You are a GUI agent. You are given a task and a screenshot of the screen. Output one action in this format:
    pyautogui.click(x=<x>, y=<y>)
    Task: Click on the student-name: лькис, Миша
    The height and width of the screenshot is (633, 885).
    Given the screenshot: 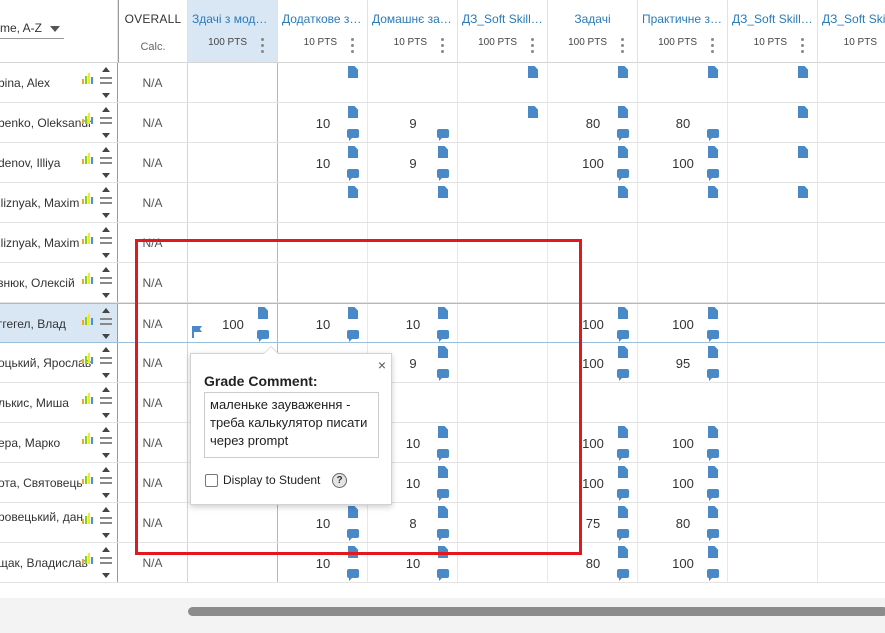 What is the action you would take?
    pyautogui.click(x=46, y=403)
    